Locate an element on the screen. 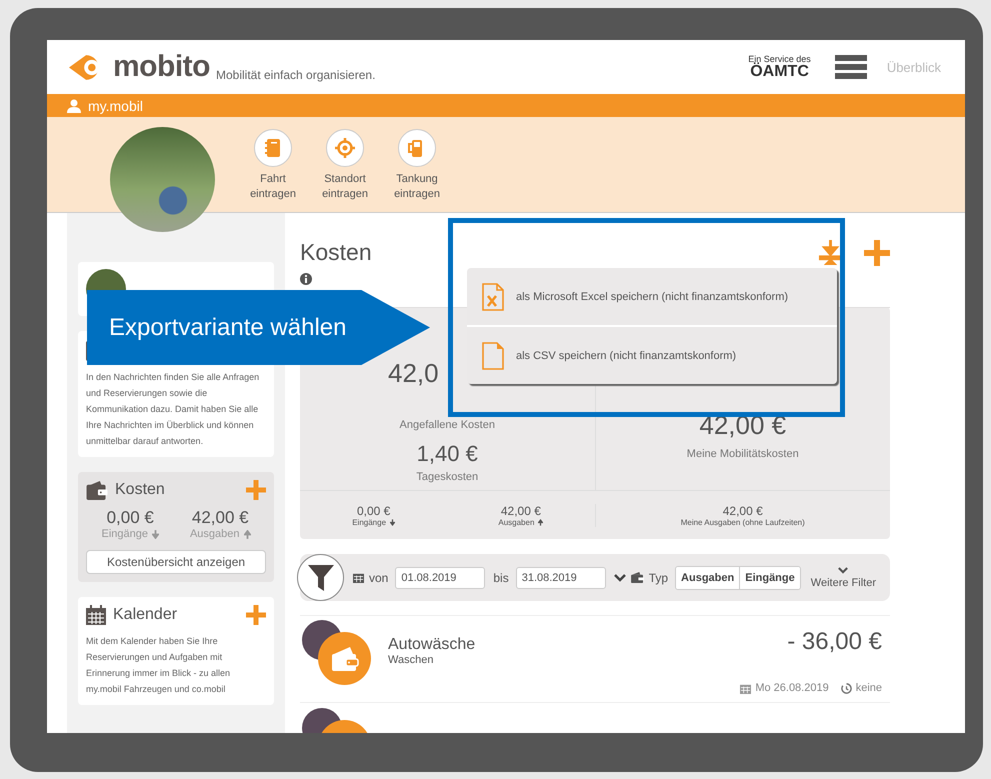 The width and height of the screenshot is (991, 779). tagline: Mobilität einfach organisieren. is located at coordinates (296, 75).